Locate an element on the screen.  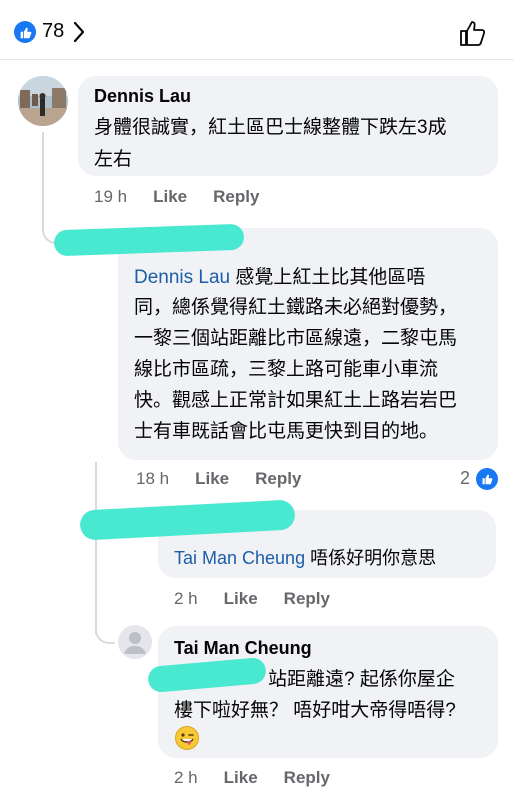
mention-link: Dennis Lau is located at coordinates (182, 277).